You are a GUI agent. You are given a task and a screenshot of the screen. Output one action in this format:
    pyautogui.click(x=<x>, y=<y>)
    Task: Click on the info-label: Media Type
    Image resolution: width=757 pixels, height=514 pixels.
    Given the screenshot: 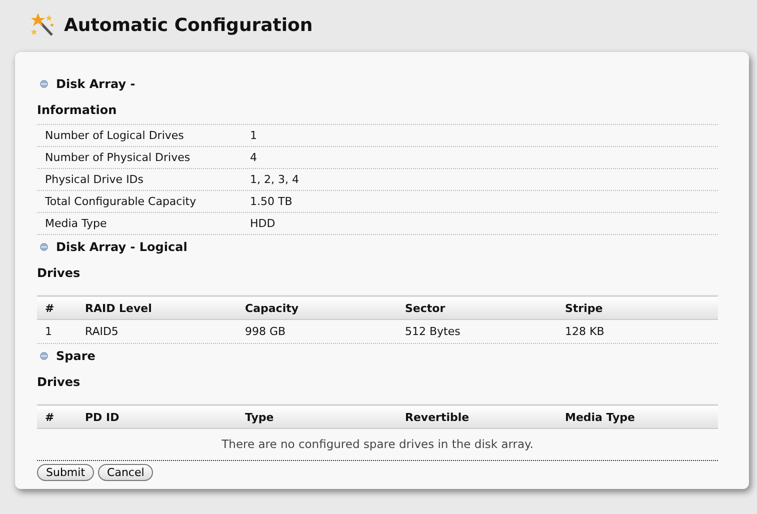 What is the action you would take?
    pyautogui.click(x=76, y=223)
    